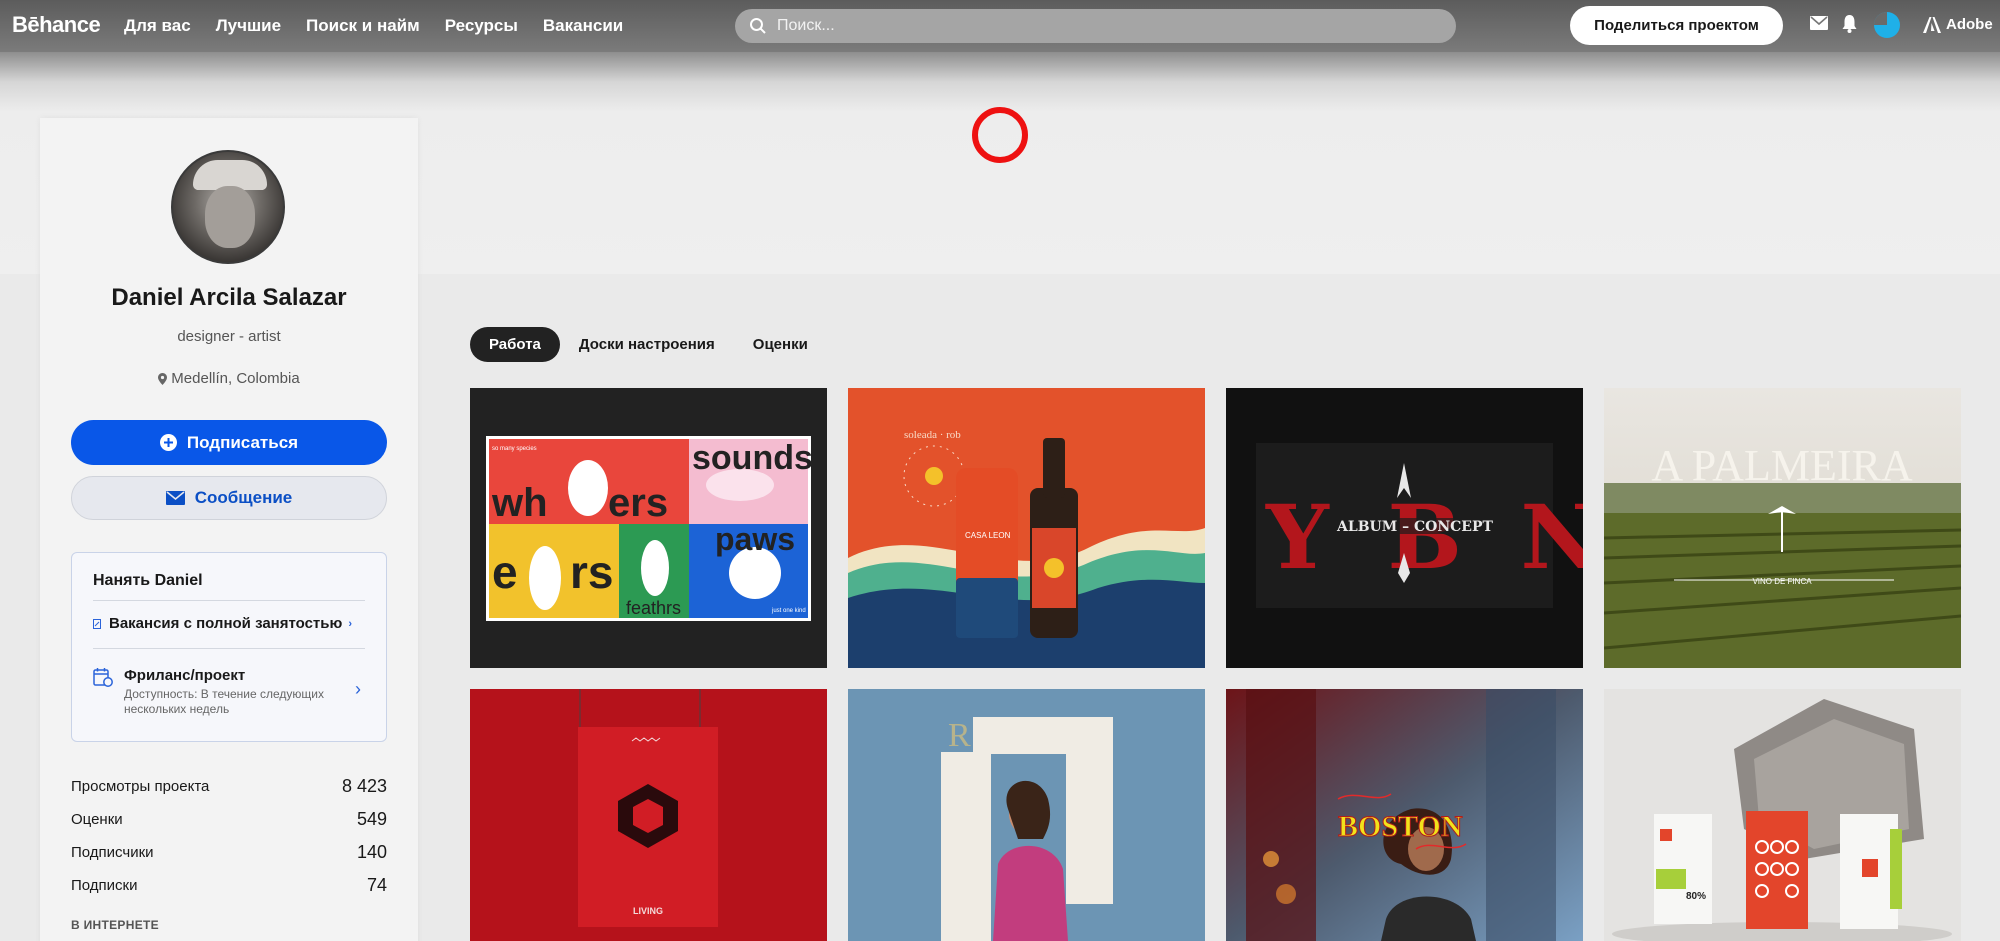 Image resolution: width=2000 pixels, height=941 pixels. Describe the element at coordinates (1932, 24) in the screenshot. I see `adobe-icon` at that location.